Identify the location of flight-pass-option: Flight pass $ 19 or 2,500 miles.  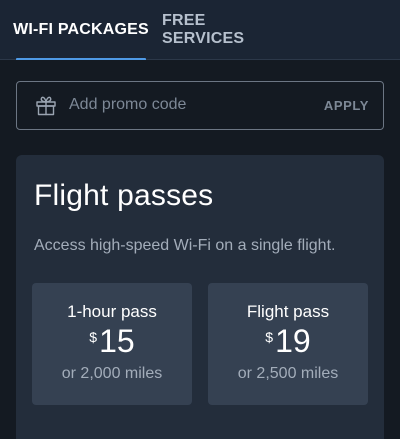
(288, 344).